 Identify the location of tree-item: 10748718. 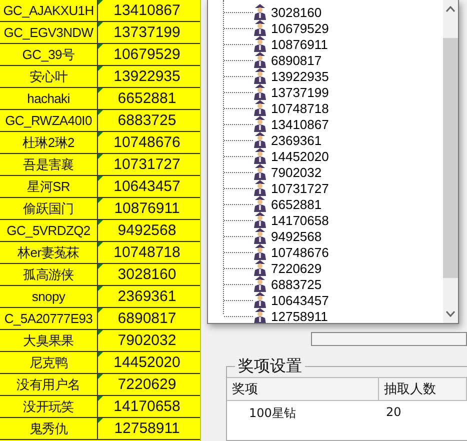
(300, 108).